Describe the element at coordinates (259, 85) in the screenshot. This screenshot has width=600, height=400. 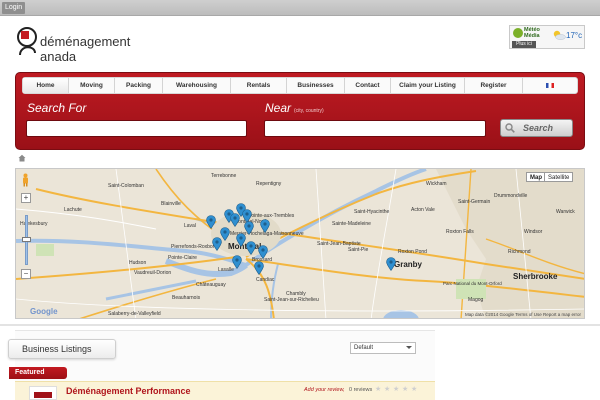
I see `nav-item-rentals: Rentals` at that location.